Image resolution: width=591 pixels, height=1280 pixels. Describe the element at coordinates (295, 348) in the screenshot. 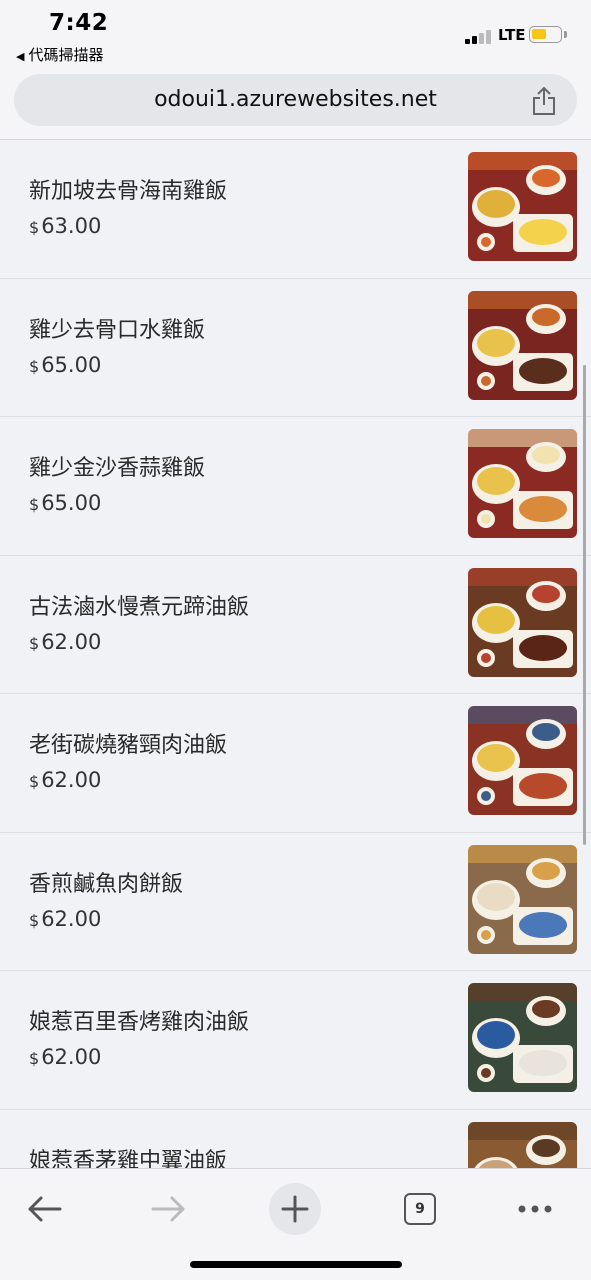

I see `menu-item: 雞少去骨口水雞飯 $65.00` at that location.